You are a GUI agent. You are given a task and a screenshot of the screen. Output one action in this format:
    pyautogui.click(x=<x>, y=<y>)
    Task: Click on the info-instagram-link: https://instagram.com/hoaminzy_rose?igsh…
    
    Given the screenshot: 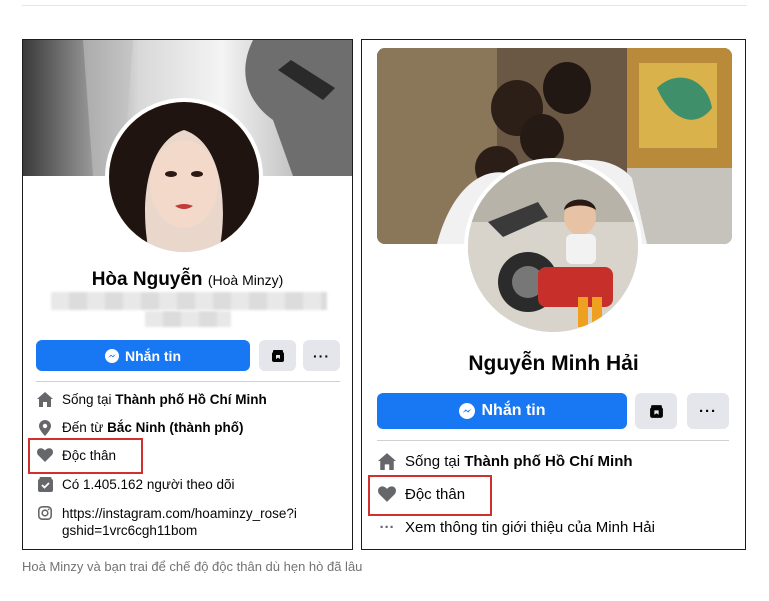 What is the action you would take?
    pyautogui.click(x=169, y=523)
    